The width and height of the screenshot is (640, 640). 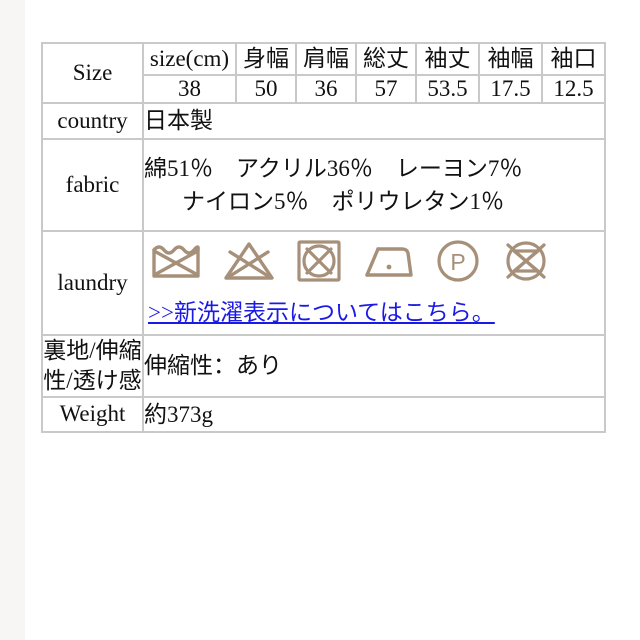 I want to click on fabric-composition-line-2: ナイロン5％ ポリウレタン1％, so click(x=343, y=202).